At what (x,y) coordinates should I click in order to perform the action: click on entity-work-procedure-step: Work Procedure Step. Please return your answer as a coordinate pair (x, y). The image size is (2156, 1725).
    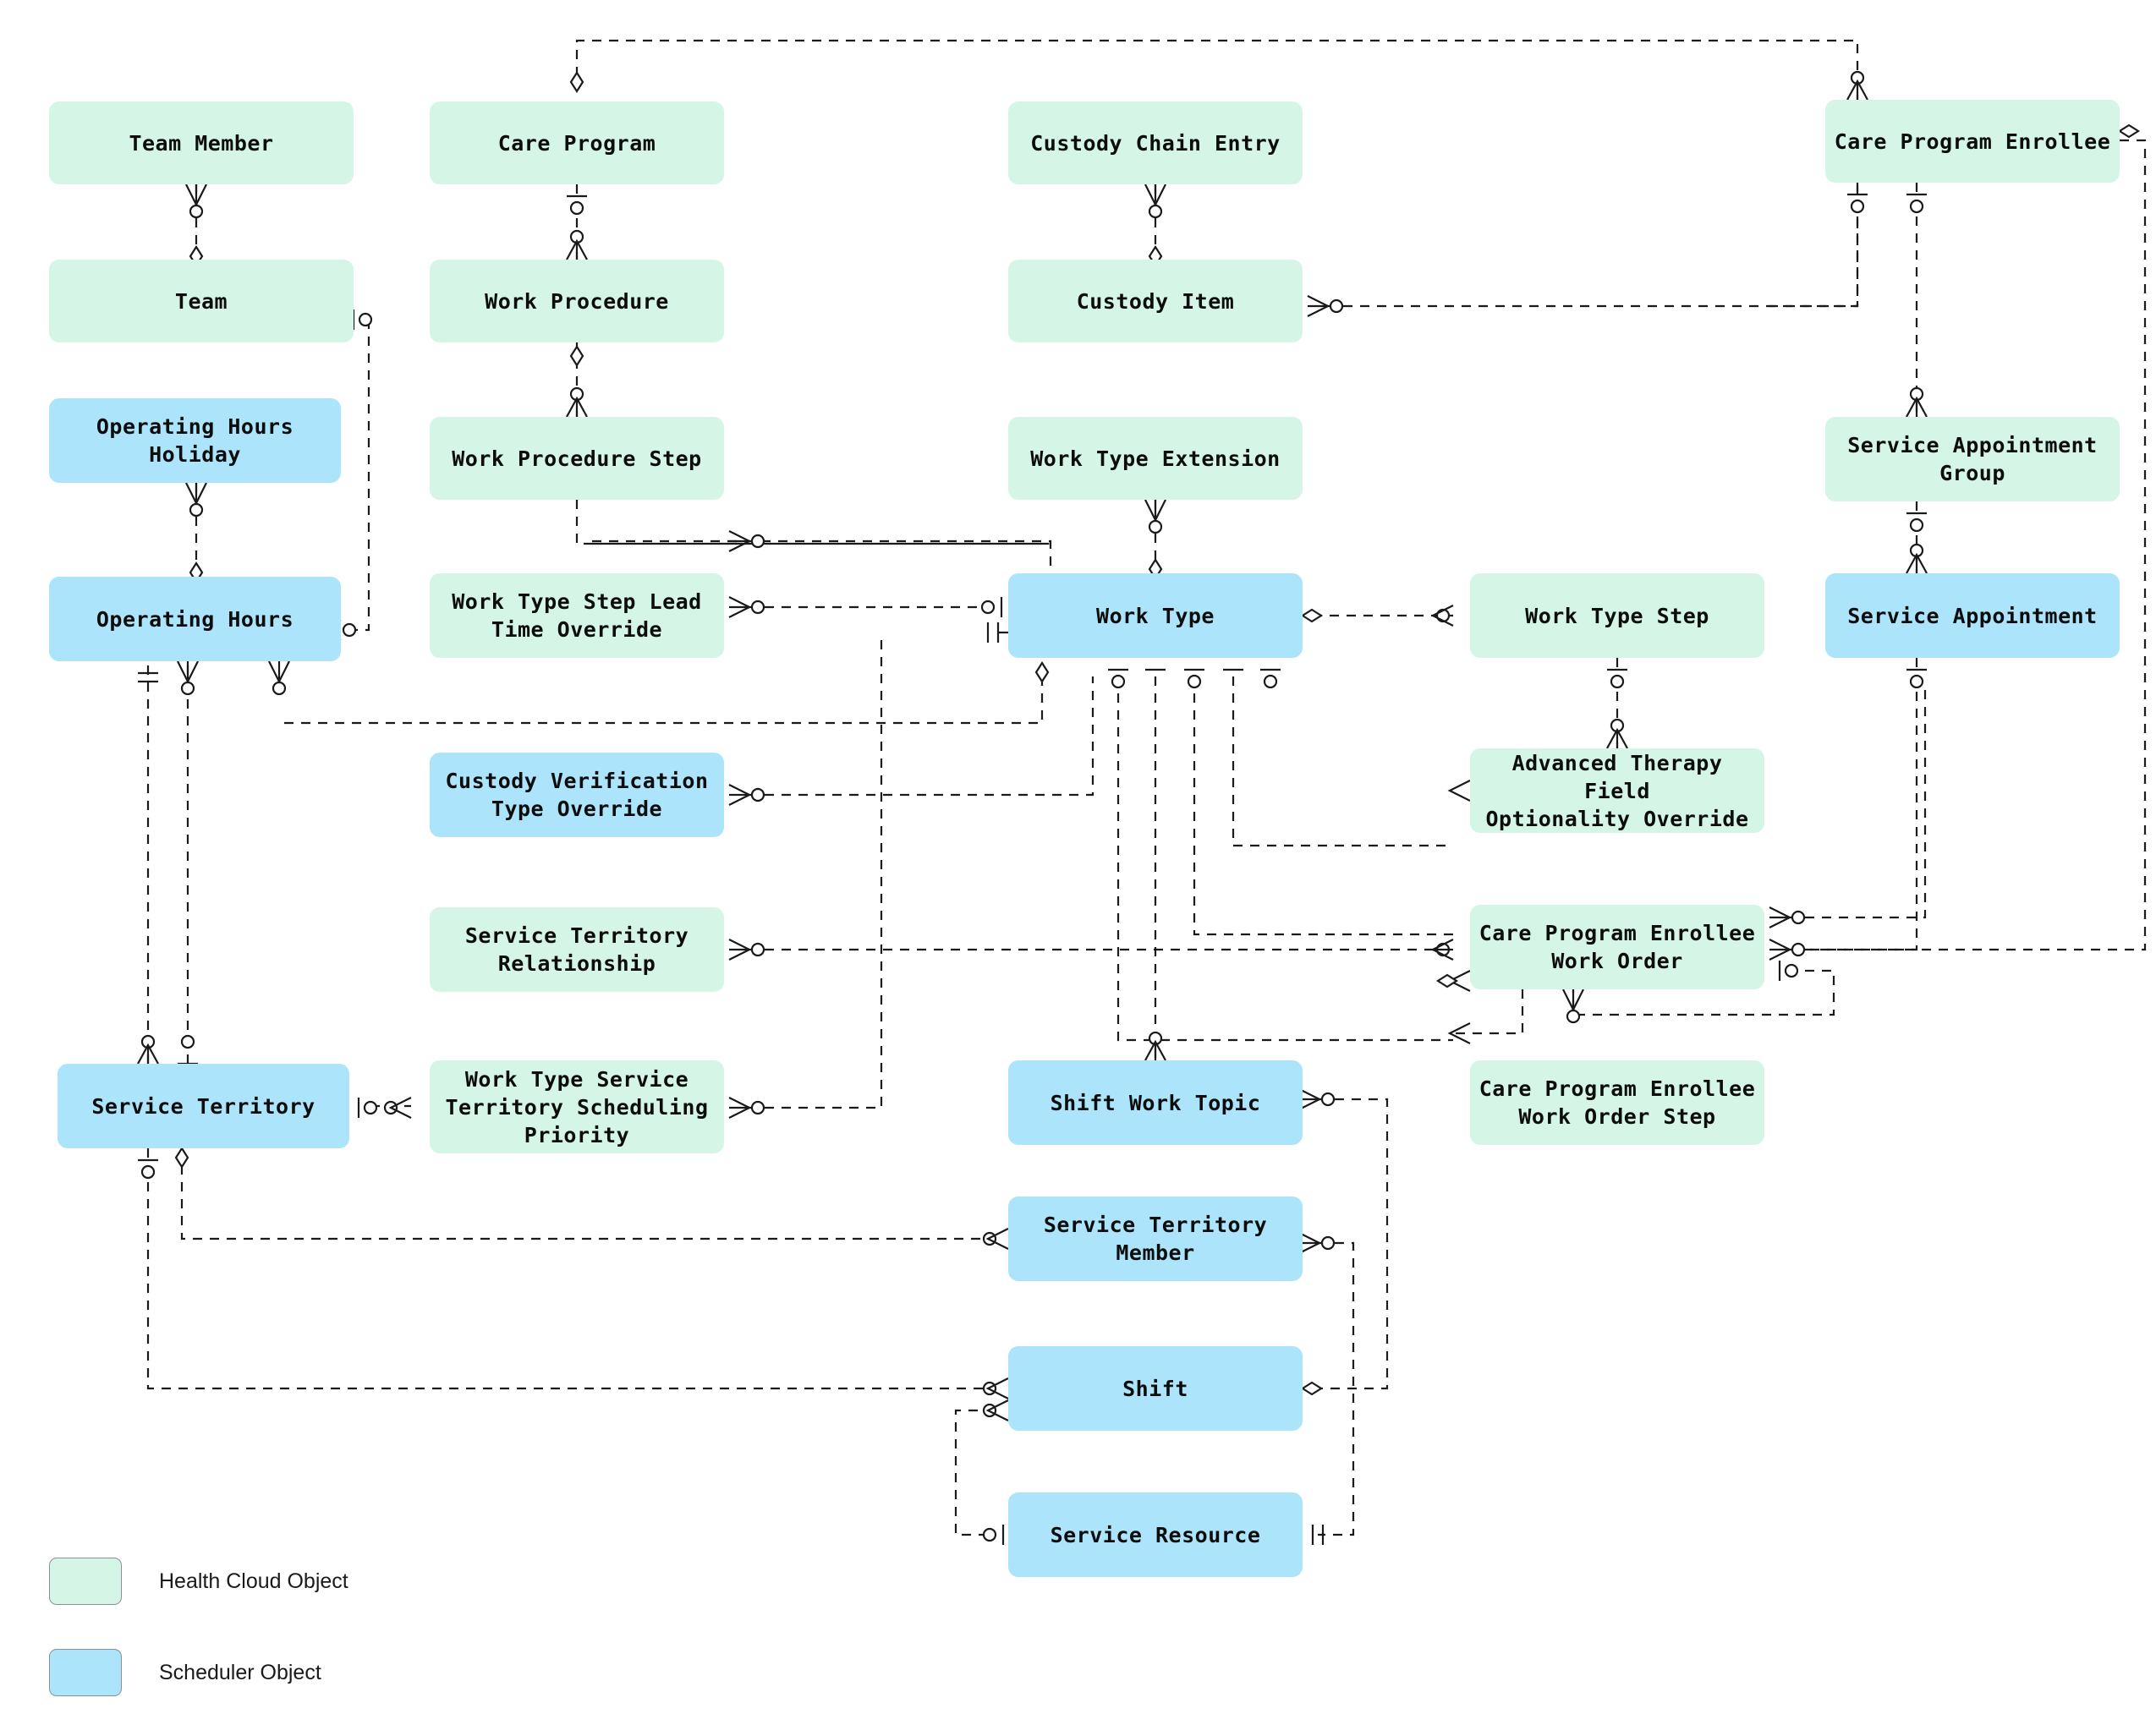
    Looking at the image, I should click on (577, 458).